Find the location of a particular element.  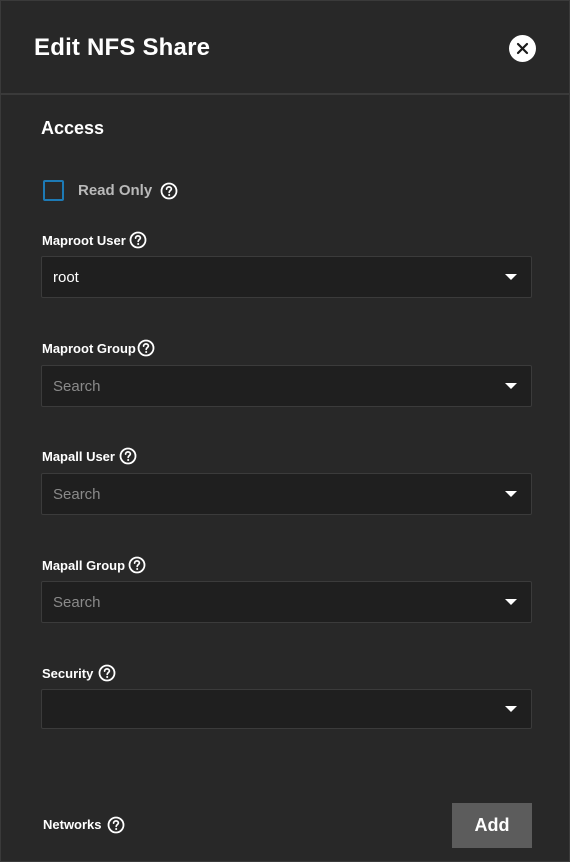

mapall-group-label: Mapall Group is located at coordinates (84, 565).